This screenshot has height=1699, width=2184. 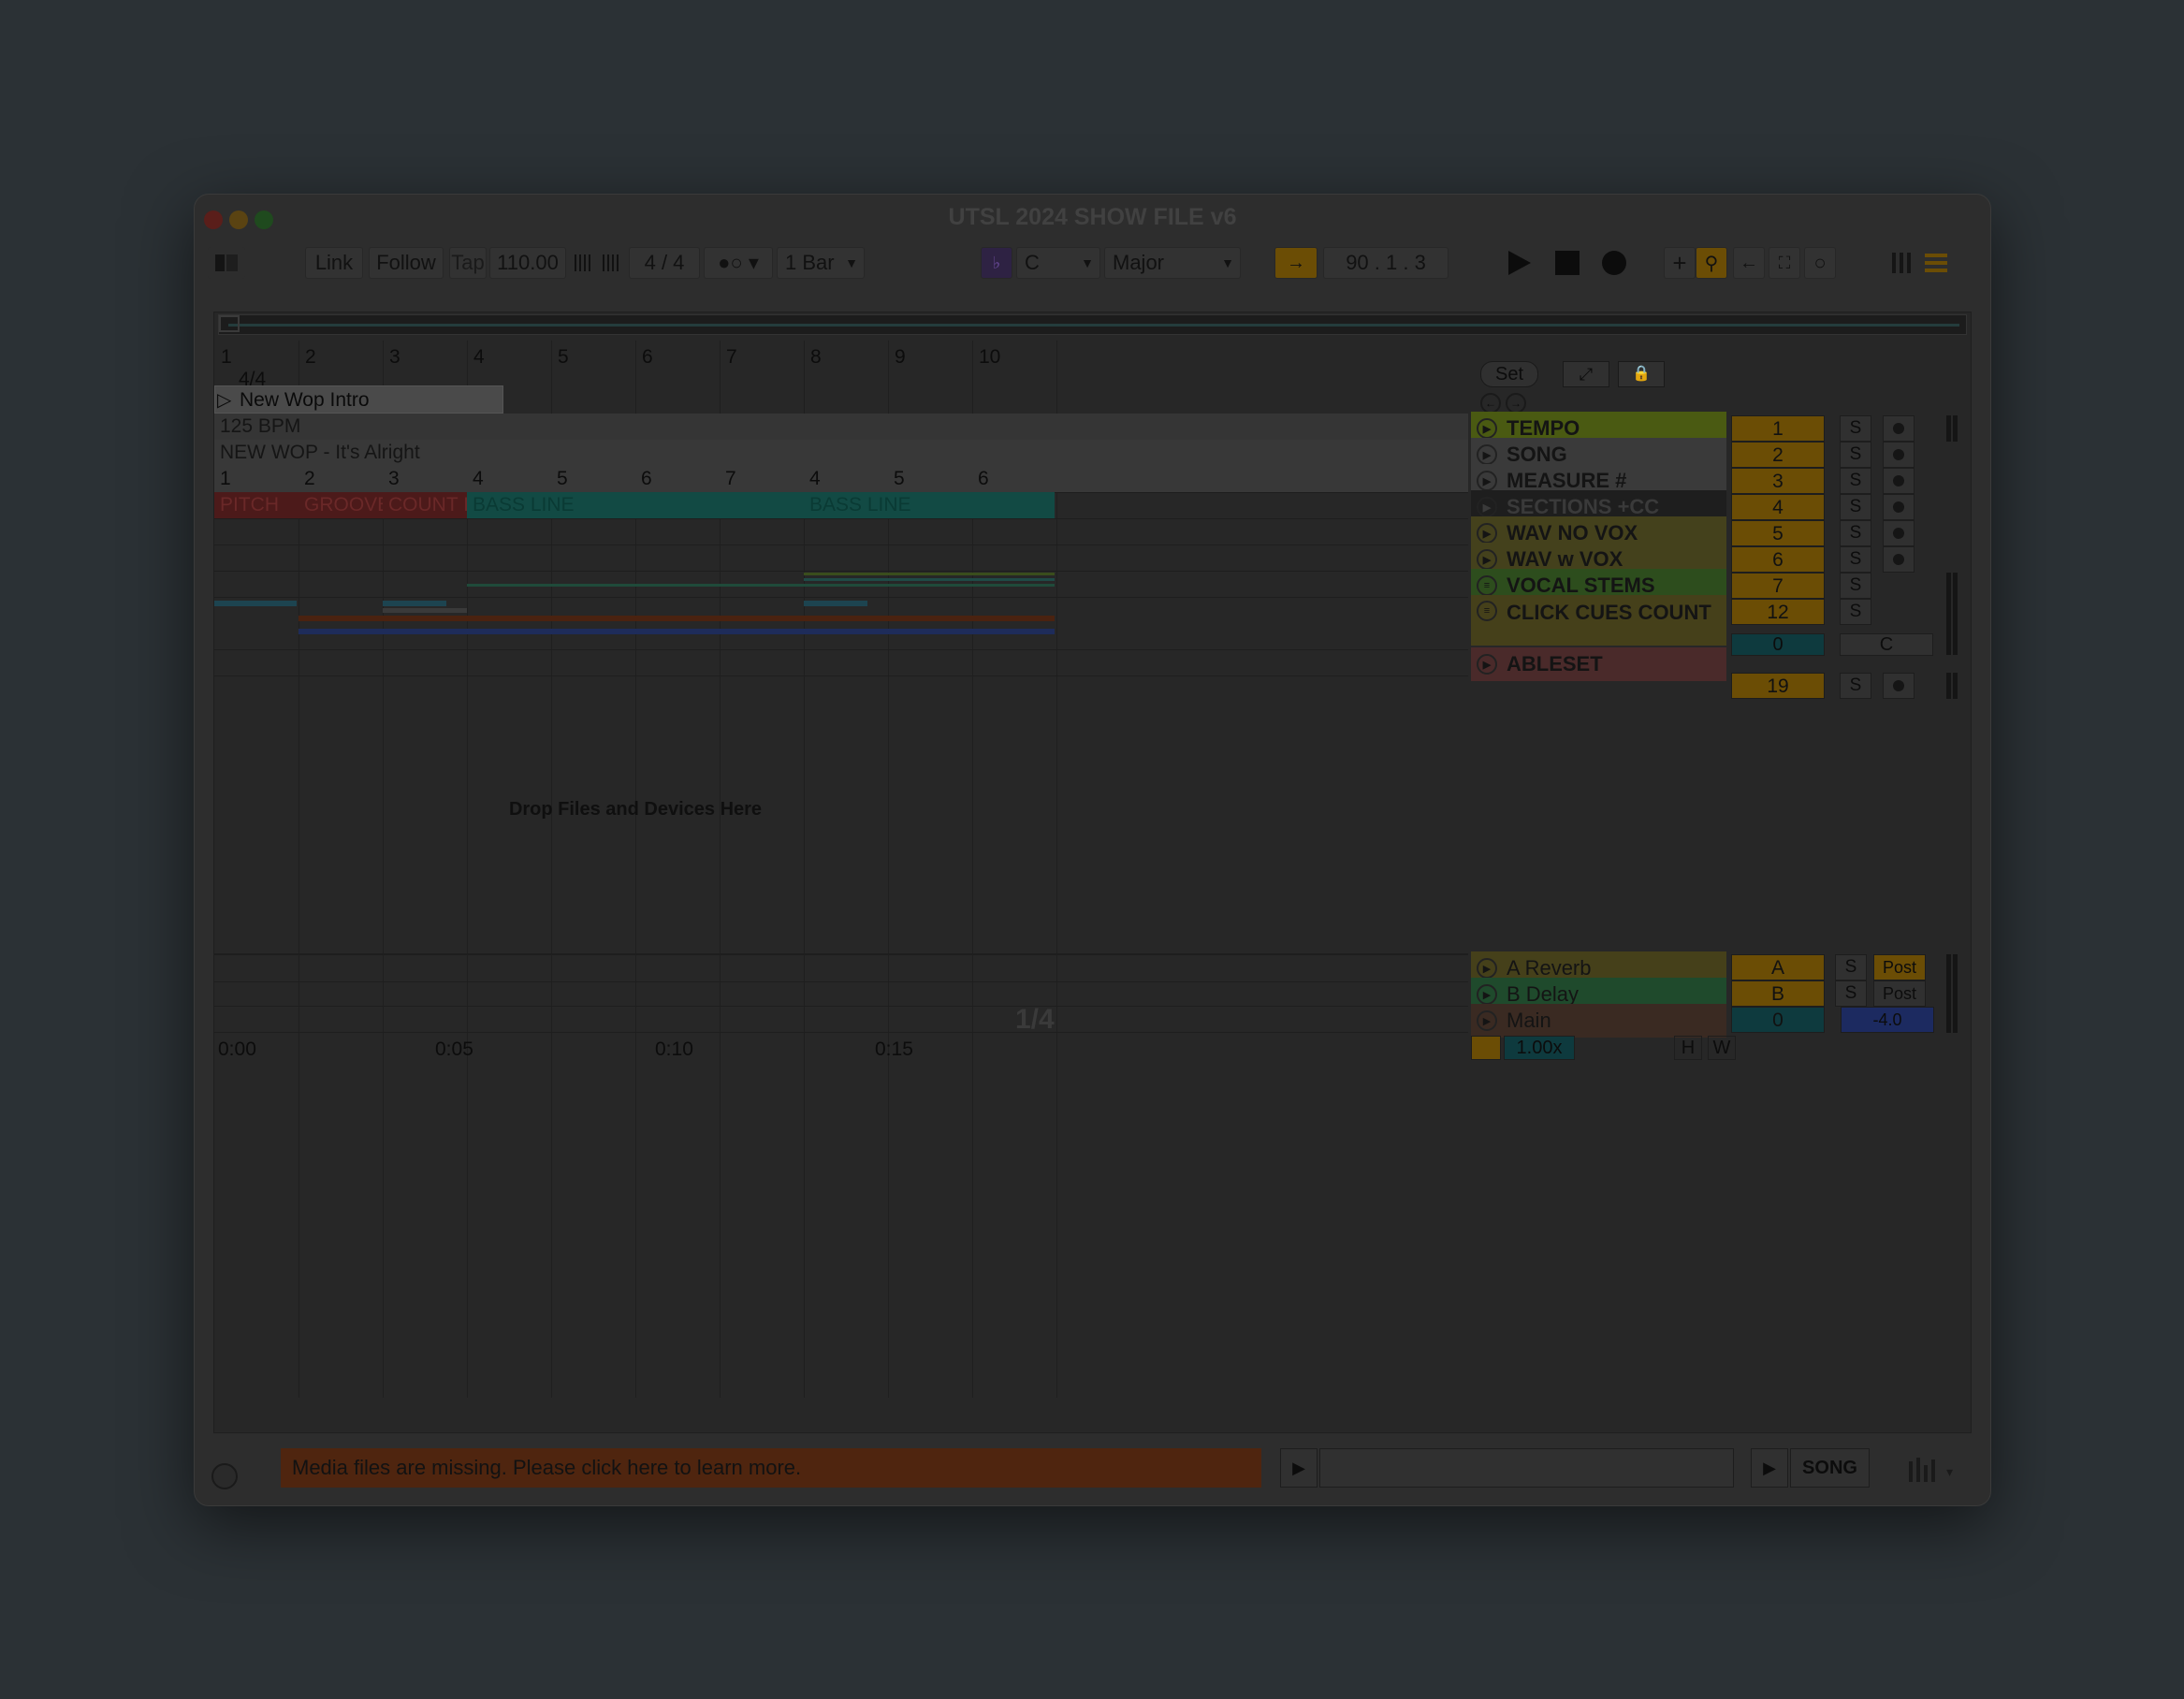 I want to click on track-header-ableset: ▶ ABLESET, so click(x=1598, y=664).